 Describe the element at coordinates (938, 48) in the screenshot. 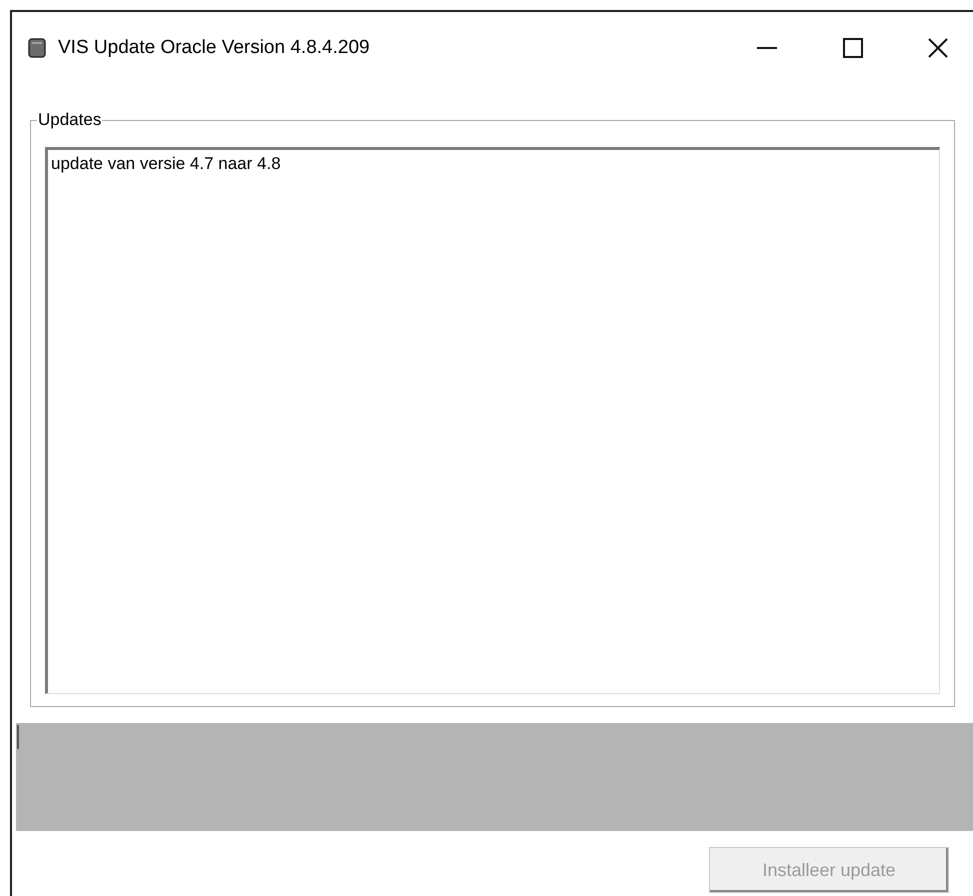

I see `close-icon` at that location.